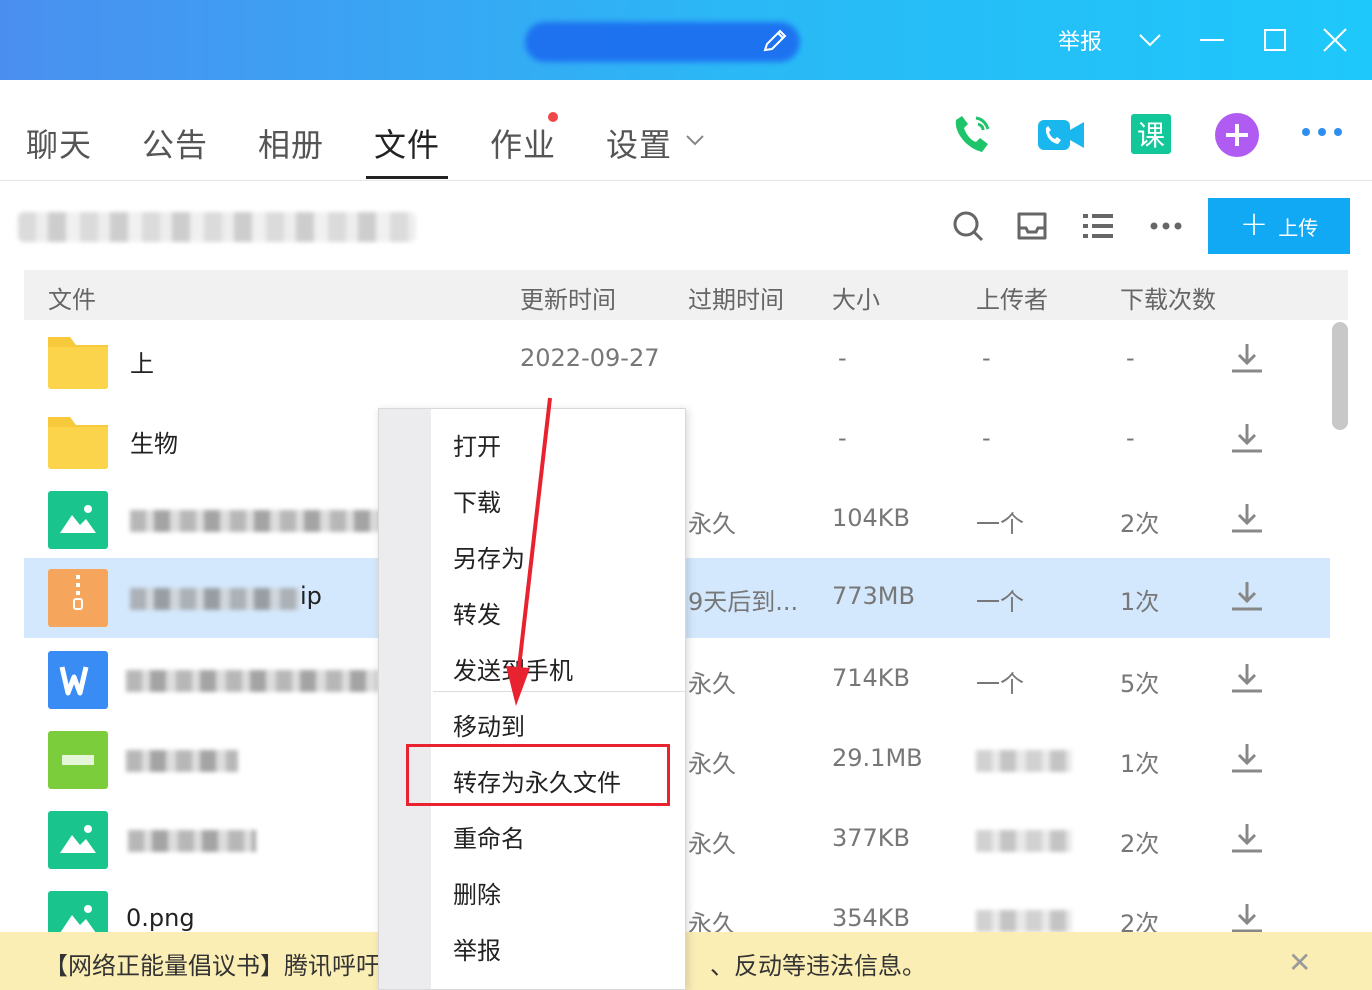  I want to click on file-name: ip, so click(311, 596).